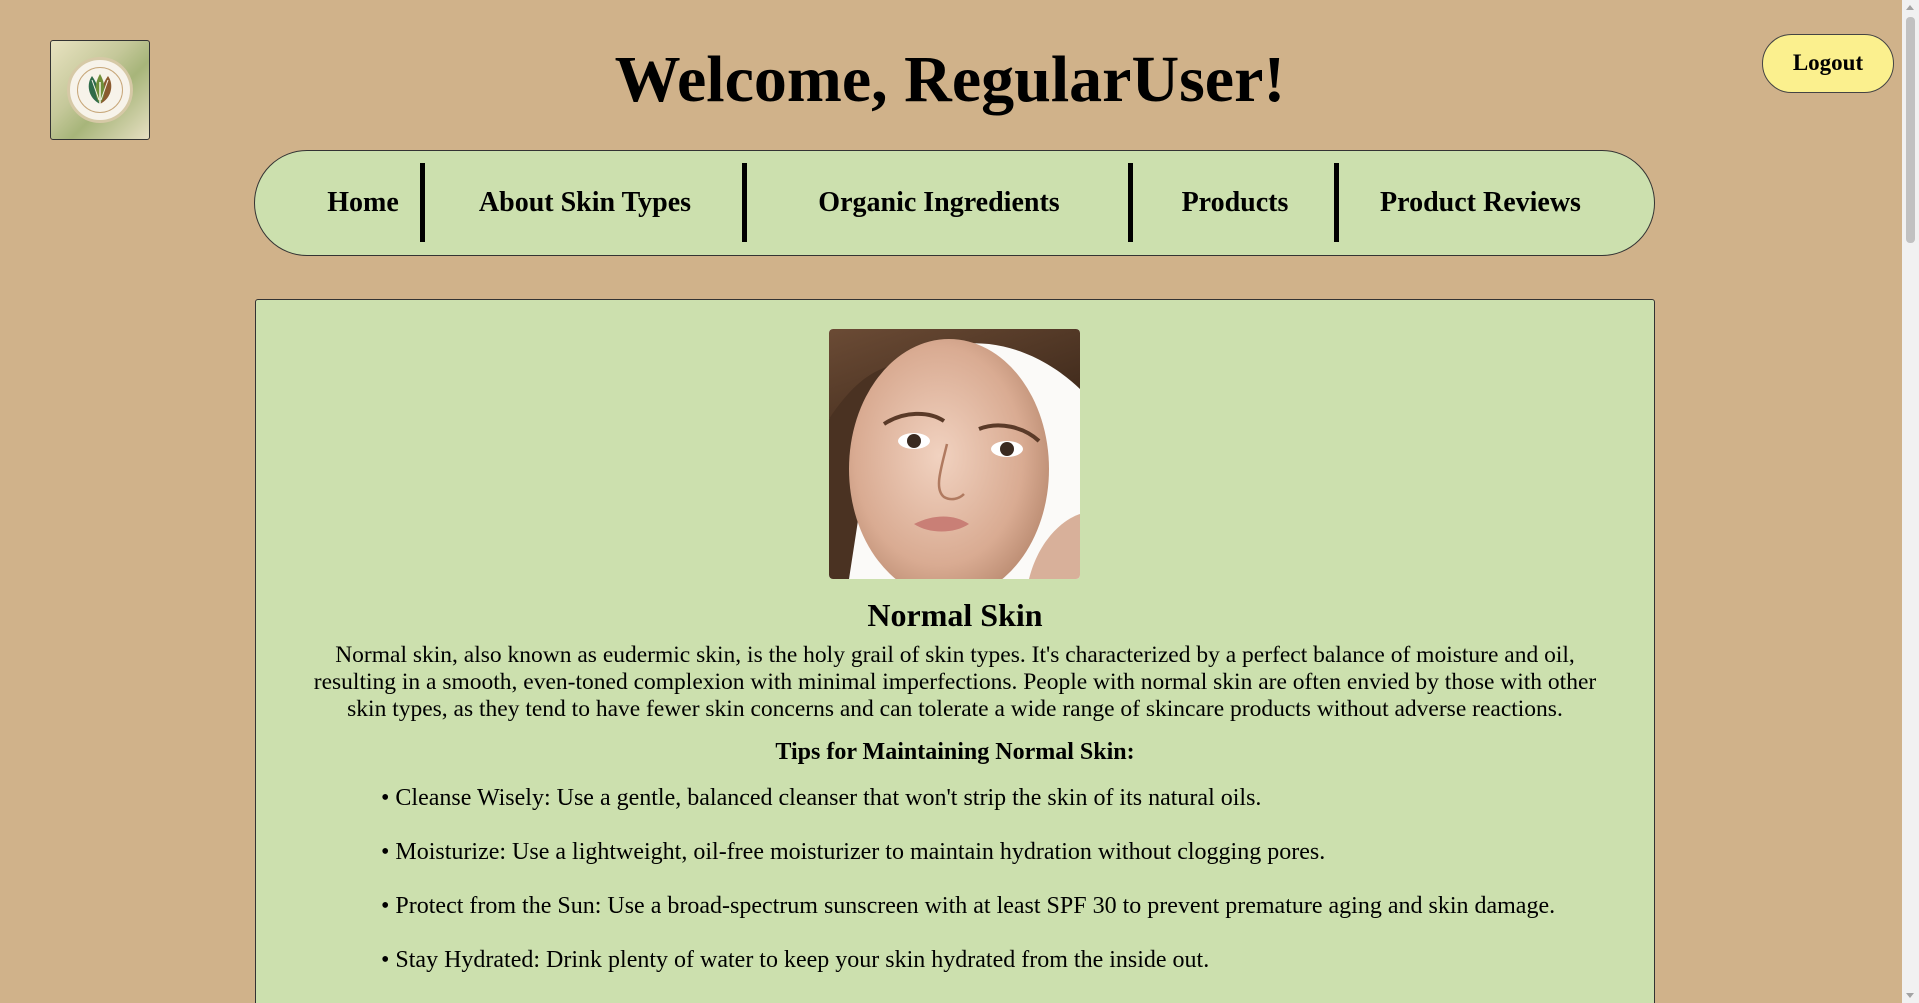  Describe the element at coordinates (1910, 995) in the screenshot. I see `scroll-down-arrow-icon` at that location.